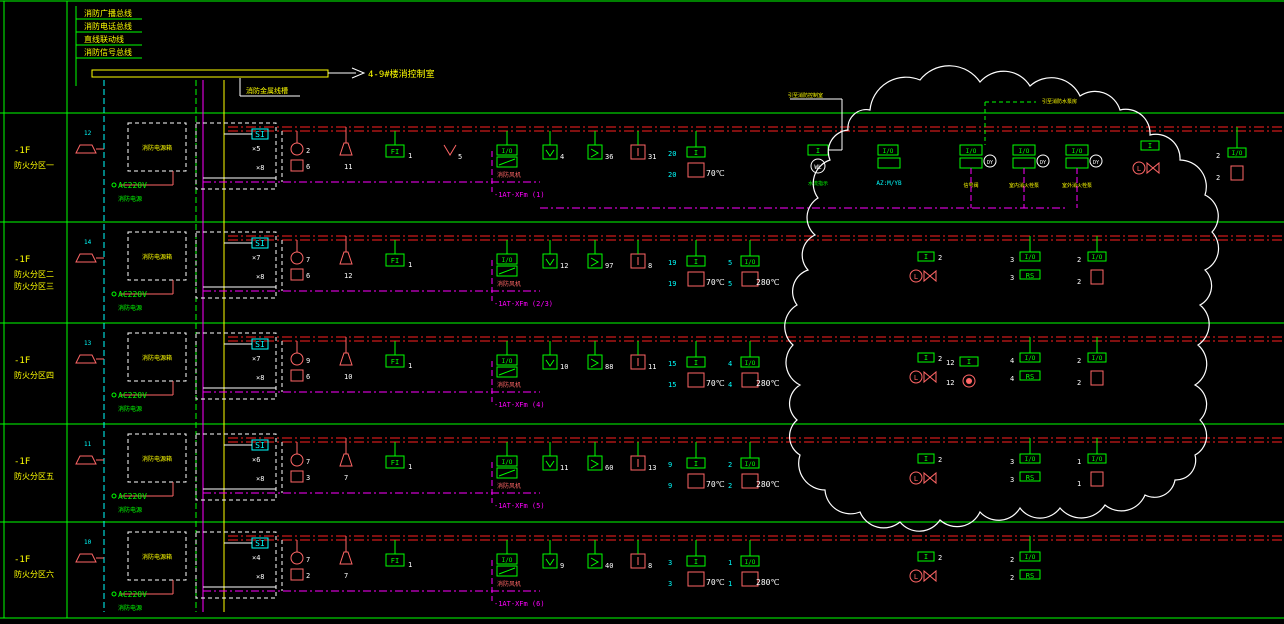  Describe the element at coordinates (672, 175) in the screenshot. I see `temp70-right: 20` at that location.